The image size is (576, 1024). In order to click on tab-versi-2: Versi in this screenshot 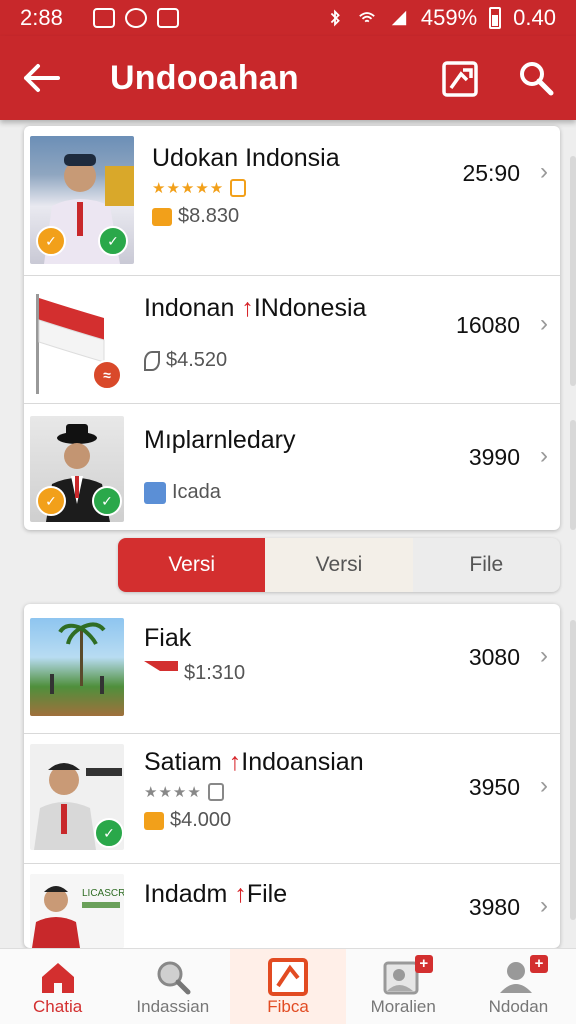, I will do `click(339, 565)`.